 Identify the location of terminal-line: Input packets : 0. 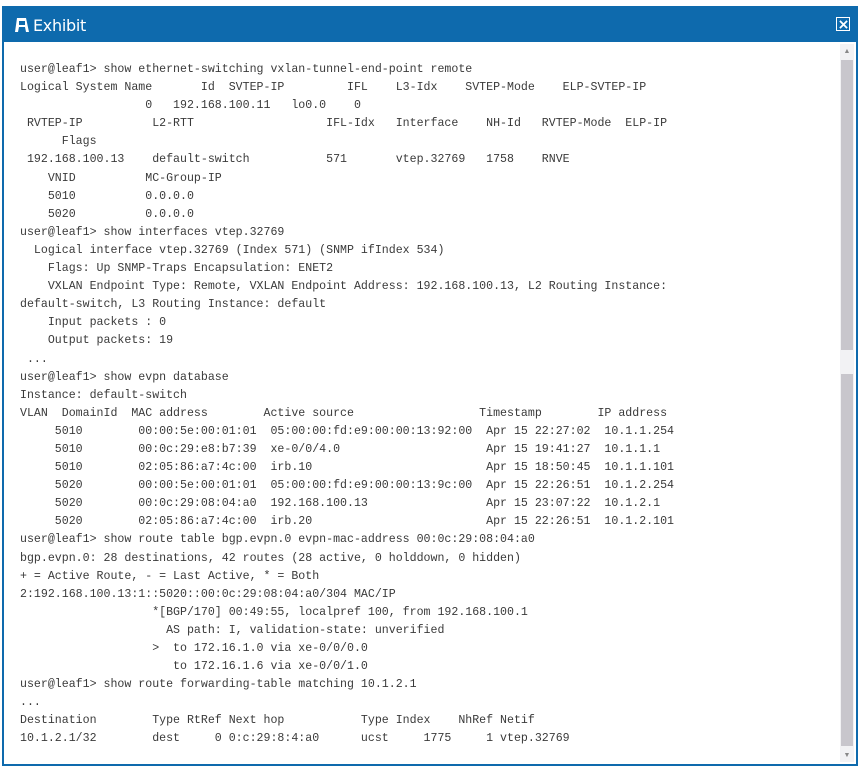
(93, 323).